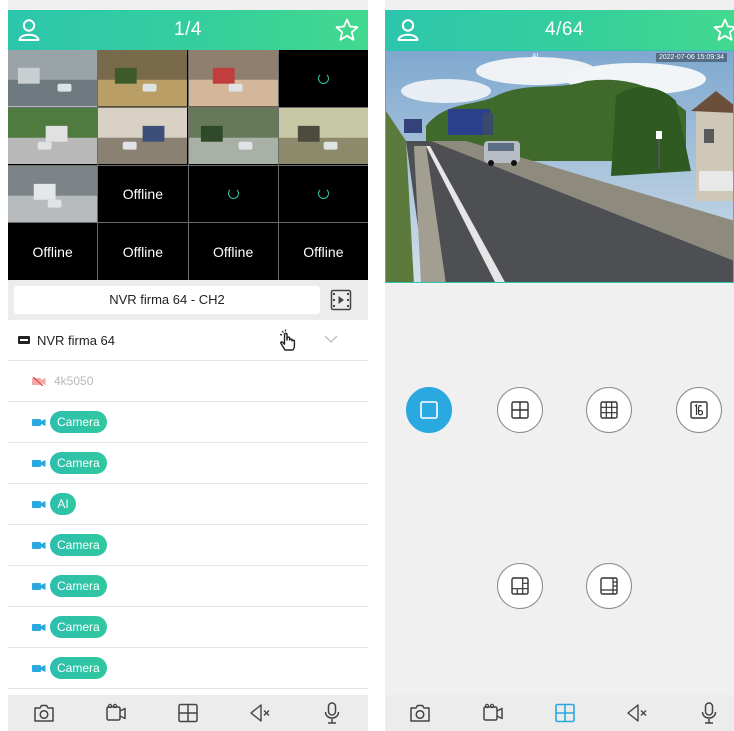  What do you see at coordinates (74, 381) in the screenshot?
I see `channel-label: 4k5050` at bounding box center [74, 381].